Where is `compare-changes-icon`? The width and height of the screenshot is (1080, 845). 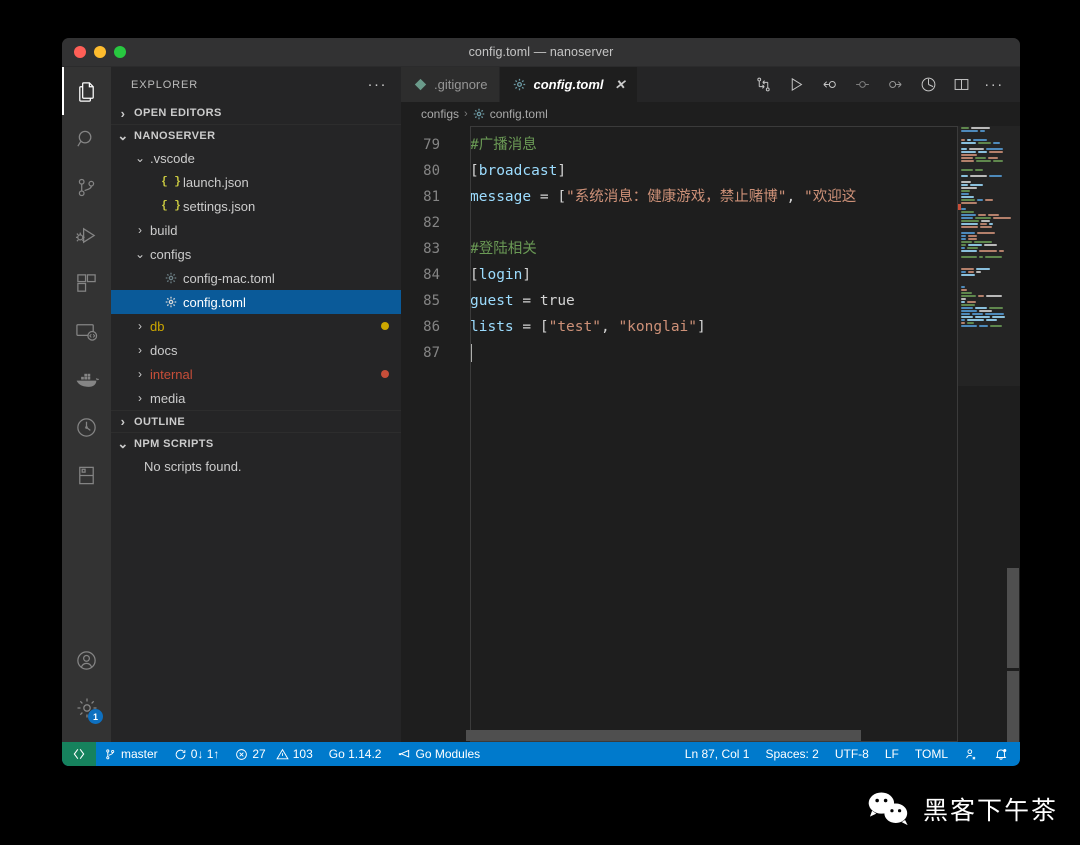
compare-changes-icon is located at coordinates (763, 85).